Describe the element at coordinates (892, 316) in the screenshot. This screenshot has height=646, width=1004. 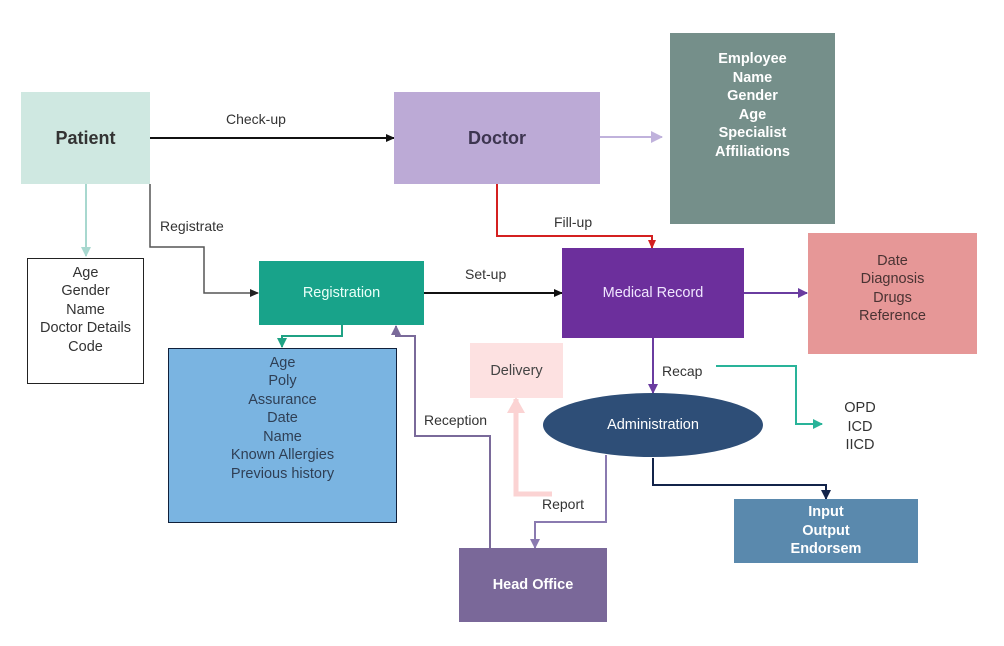
I see `record-info-line: Reference` at that location.